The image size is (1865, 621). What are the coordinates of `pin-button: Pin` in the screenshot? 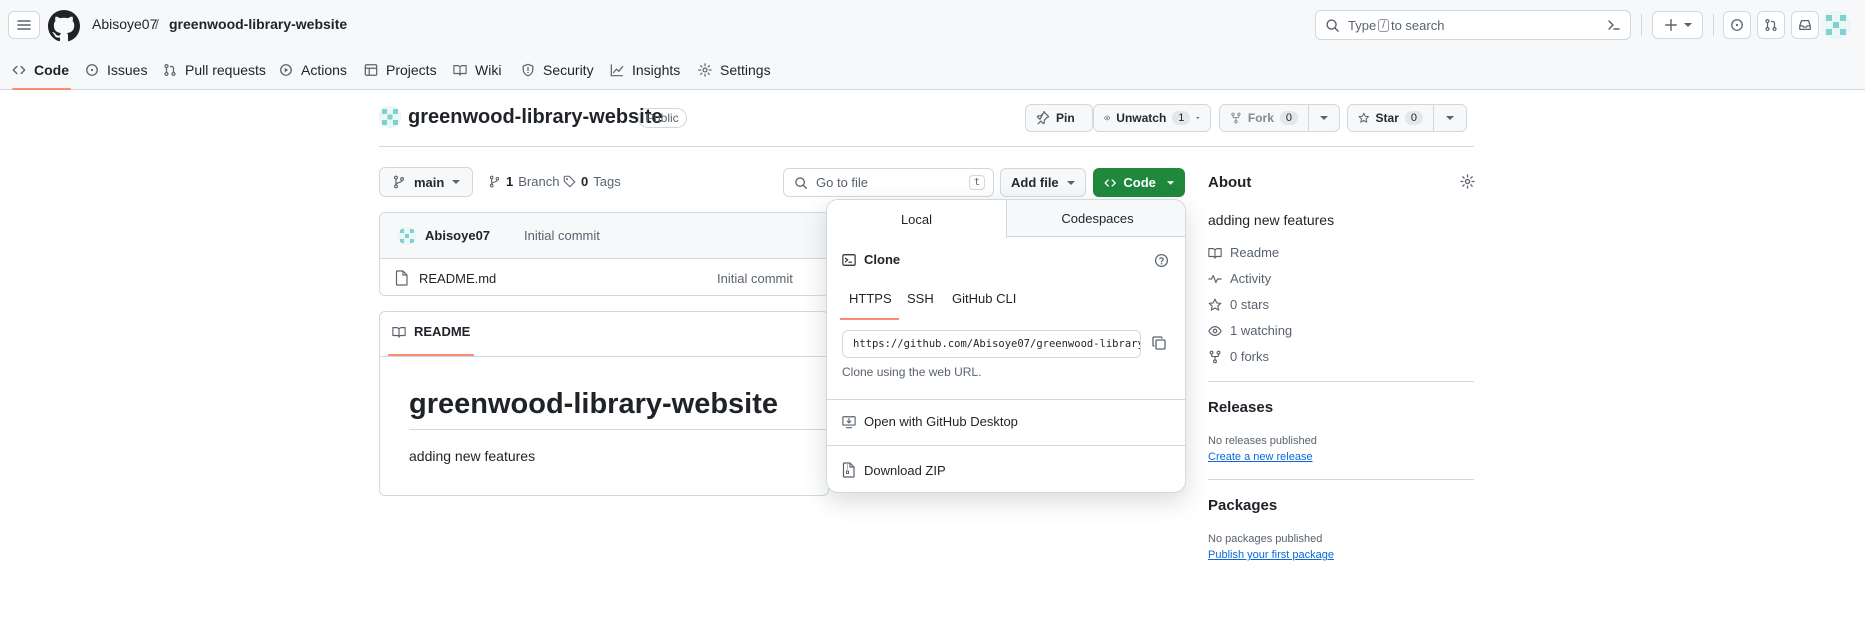 It's located at (1059, 118).